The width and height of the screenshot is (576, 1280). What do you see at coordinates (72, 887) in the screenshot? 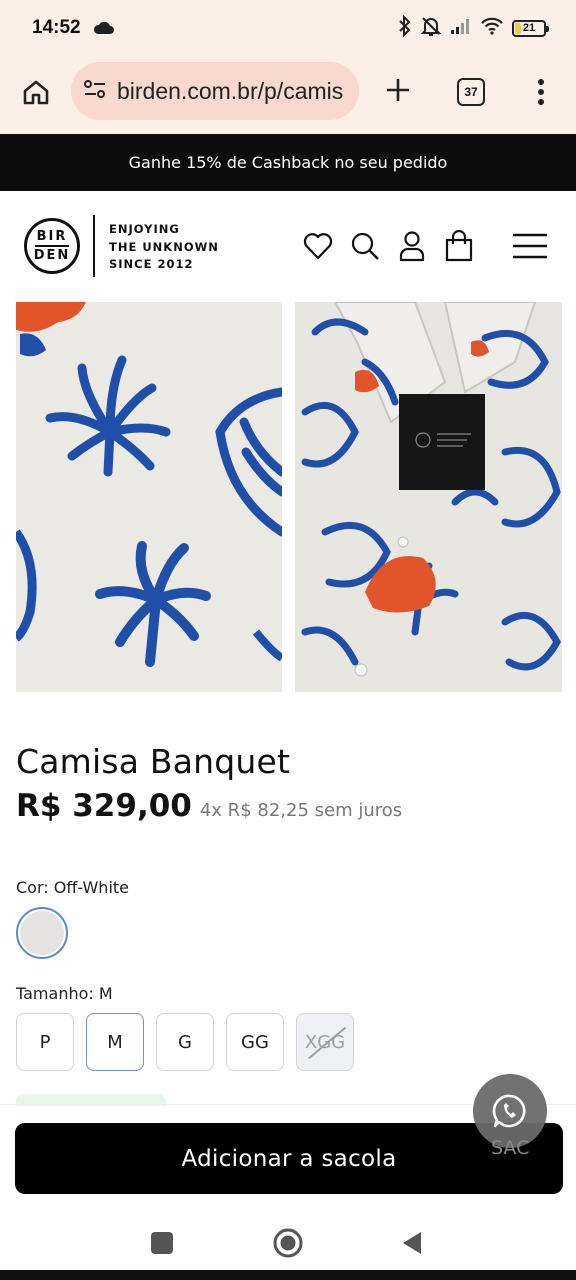
I see `color-label: Cor: Off-White` at bounding box center [72, 887].